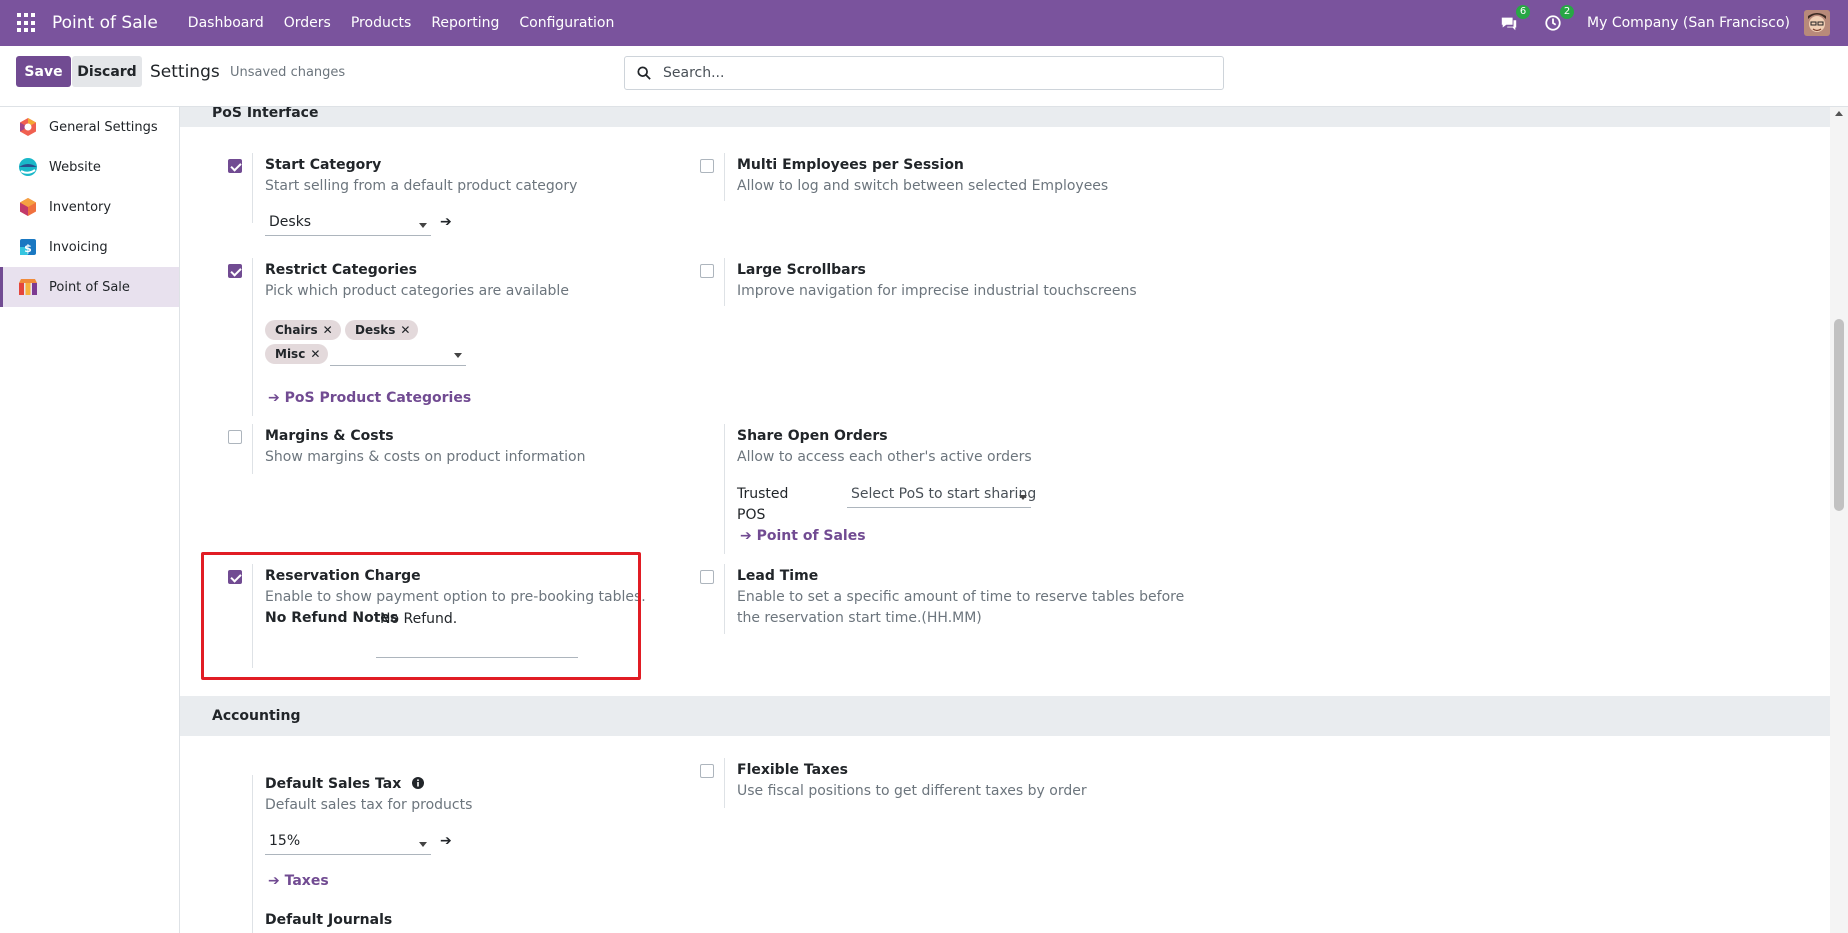 The width and height of the screenshot is (1848, 933). What do you see at coordinates (1817, 23) in the screenshot?
I see `user-avatar` at bounding box center [1817, 23].